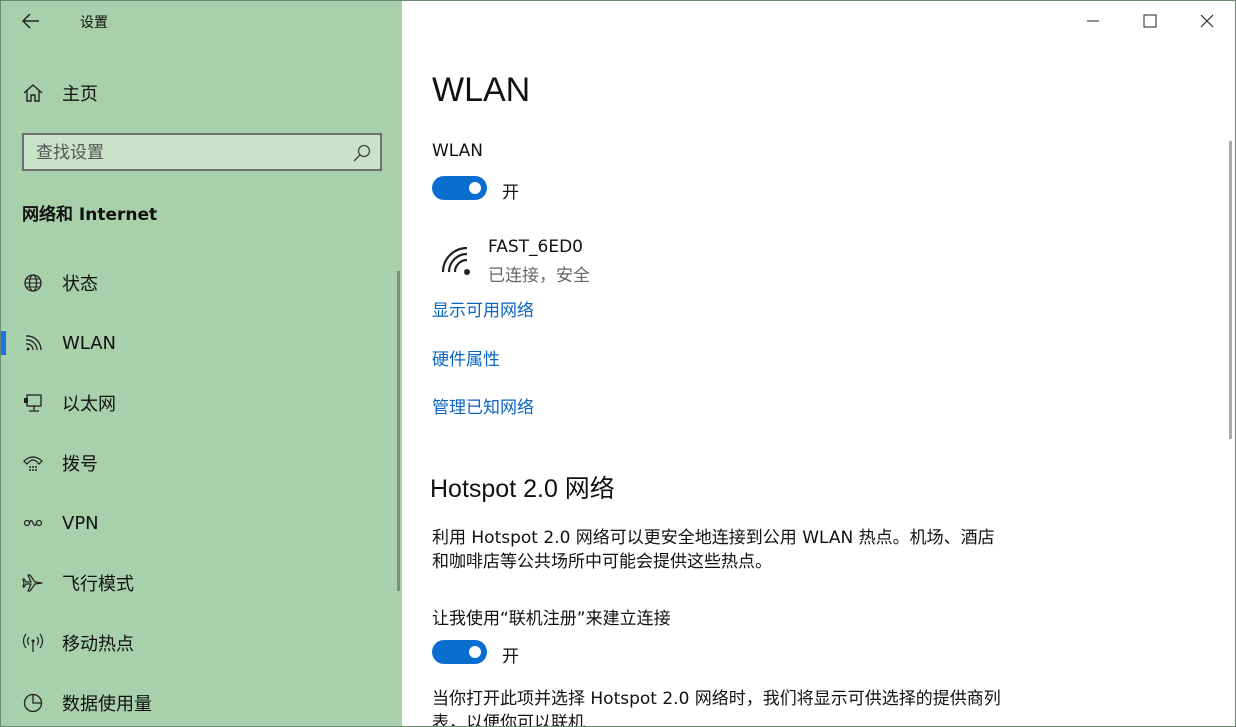 This screenshot has height=727, width=1236. I want to click on search-box, so click(202, 152).